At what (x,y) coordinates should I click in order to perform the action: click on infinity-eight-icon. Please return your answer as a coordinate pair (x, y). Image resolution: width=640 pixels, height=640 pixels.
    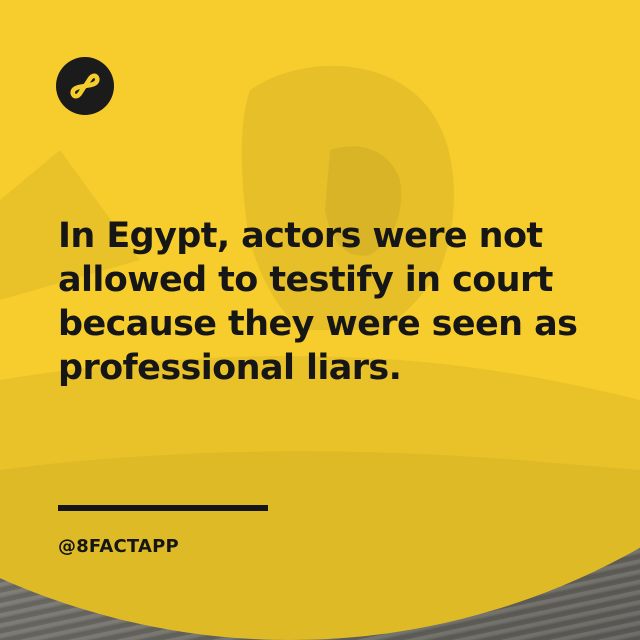
    Looking at the image, I should click on (85, 86).